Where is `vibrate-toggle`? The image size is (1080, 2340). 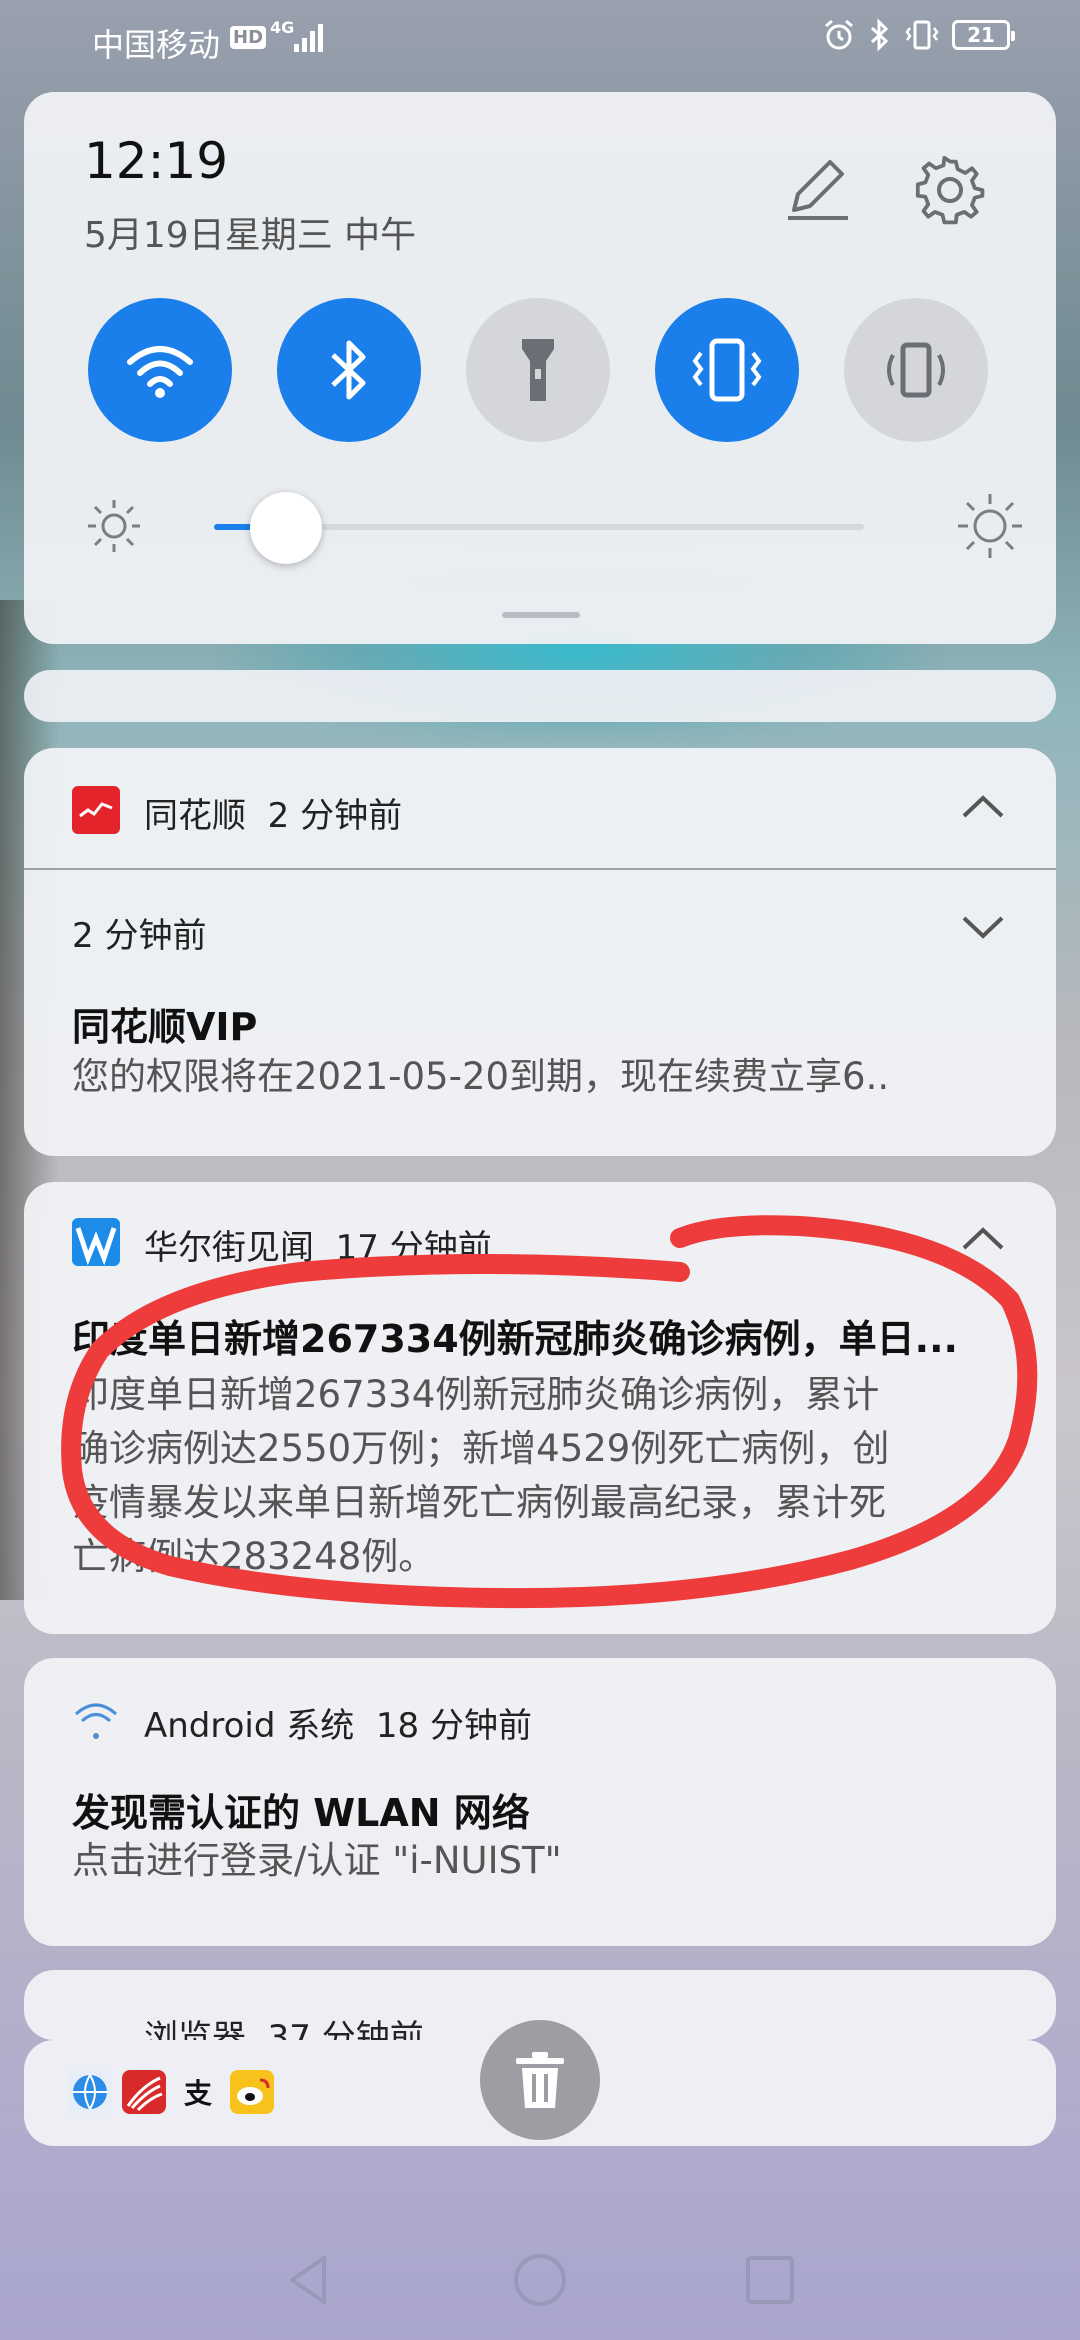
vibrate-toggle is located at coordinates (727, 370).